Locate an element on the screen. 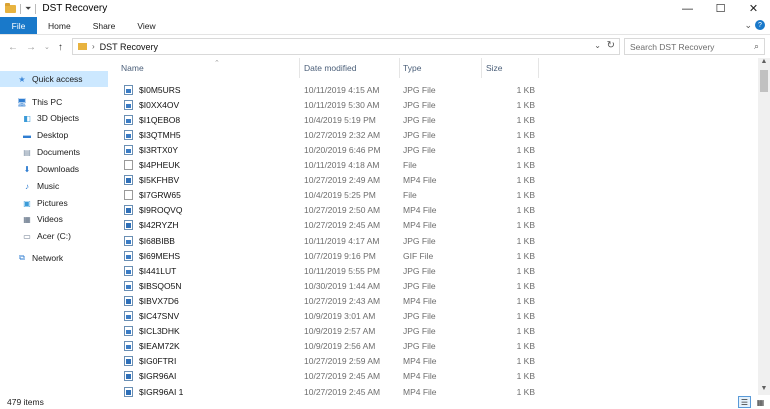 This screenshot has width=770, height=409. sidebar-item-music: ♪ Music is located at coordinates (54, 186).